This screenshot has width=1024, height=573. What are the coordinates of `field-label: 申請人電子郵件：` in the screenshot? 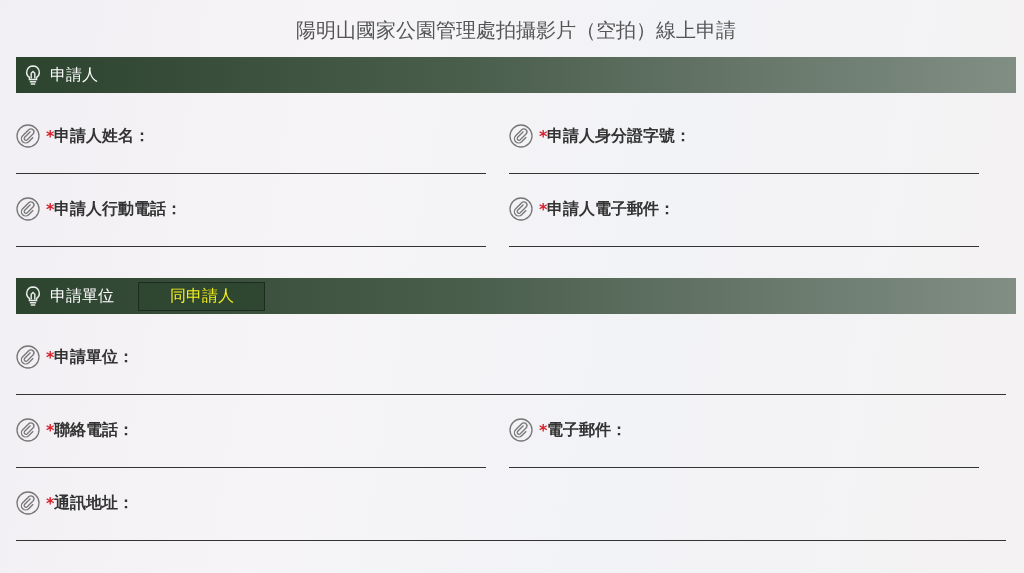 It's located at (611, 209).